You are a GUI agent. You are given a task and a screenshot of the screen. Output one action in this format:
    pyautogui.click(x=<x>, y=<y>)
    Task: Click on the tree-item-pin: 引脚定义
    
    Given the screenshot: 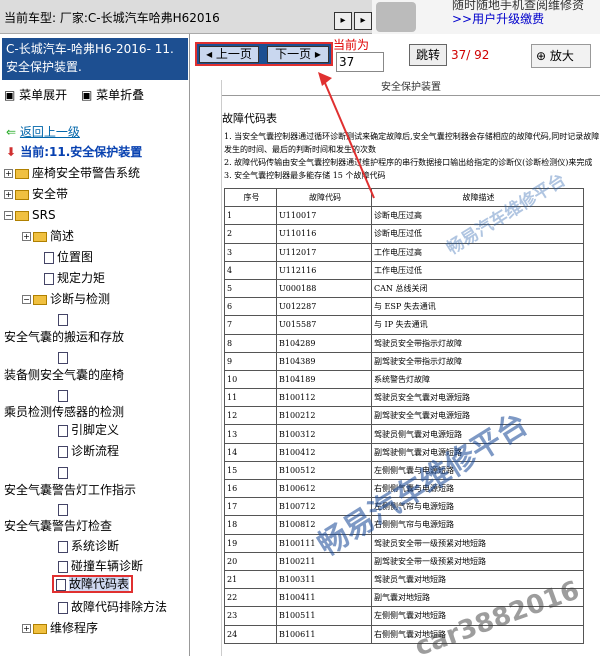 What is the action you would take?
    pyautogui.click(x=88, y=430)
    